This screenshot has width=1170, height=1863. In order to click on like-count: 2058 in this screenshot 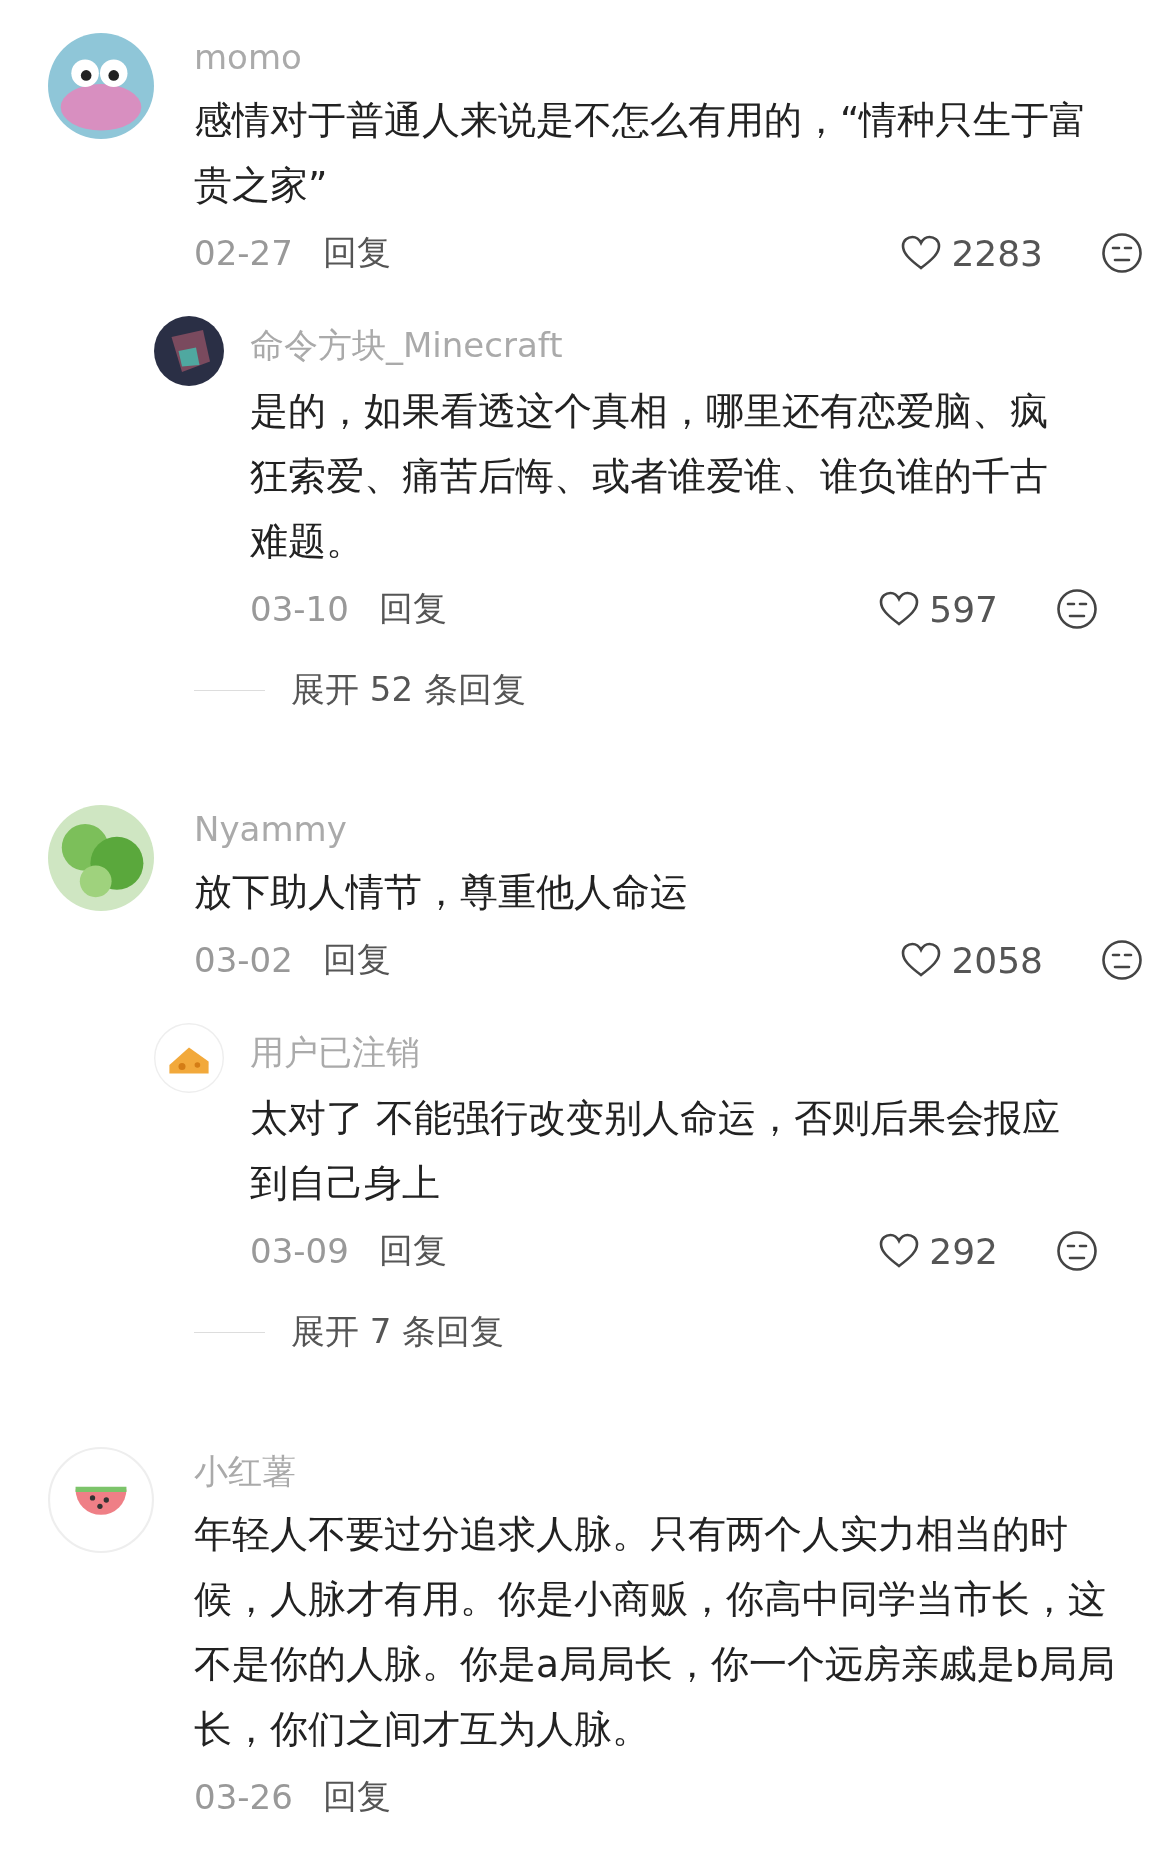, I will do `click(997, 960)`.